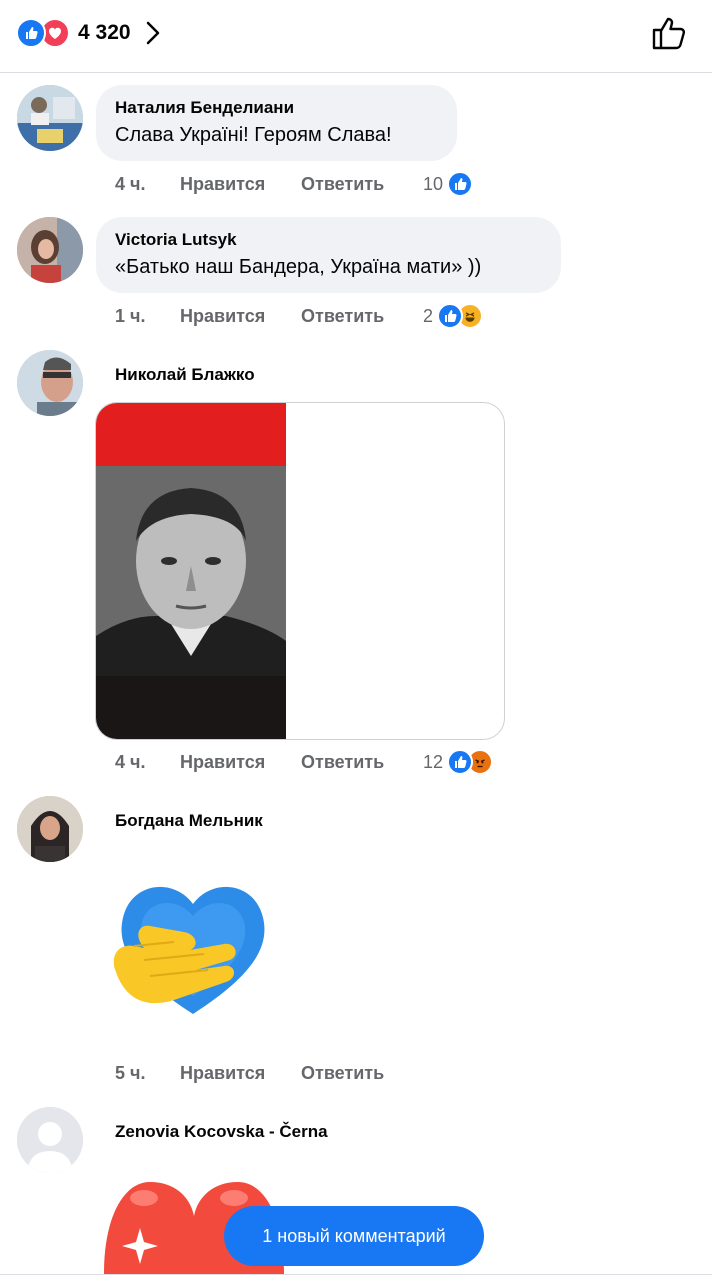 Image resolution: width=712 pixels, height=1281 pixels. I want to click on hand-on-heart-sticker, so click(193, 946).